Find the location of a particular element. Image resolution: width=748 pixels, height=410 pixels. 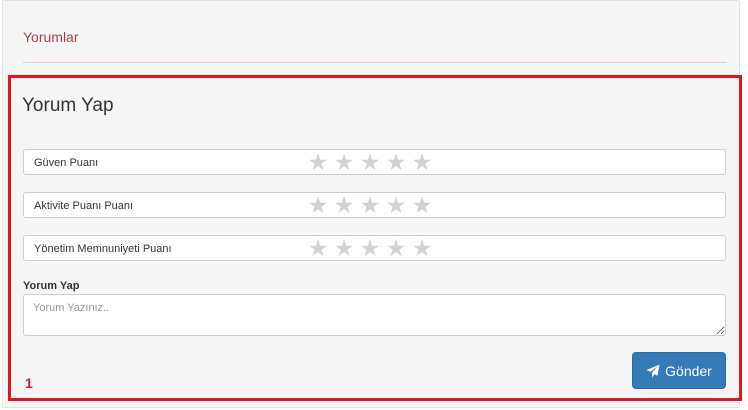

section-divider is located at coordinates (375, 62).